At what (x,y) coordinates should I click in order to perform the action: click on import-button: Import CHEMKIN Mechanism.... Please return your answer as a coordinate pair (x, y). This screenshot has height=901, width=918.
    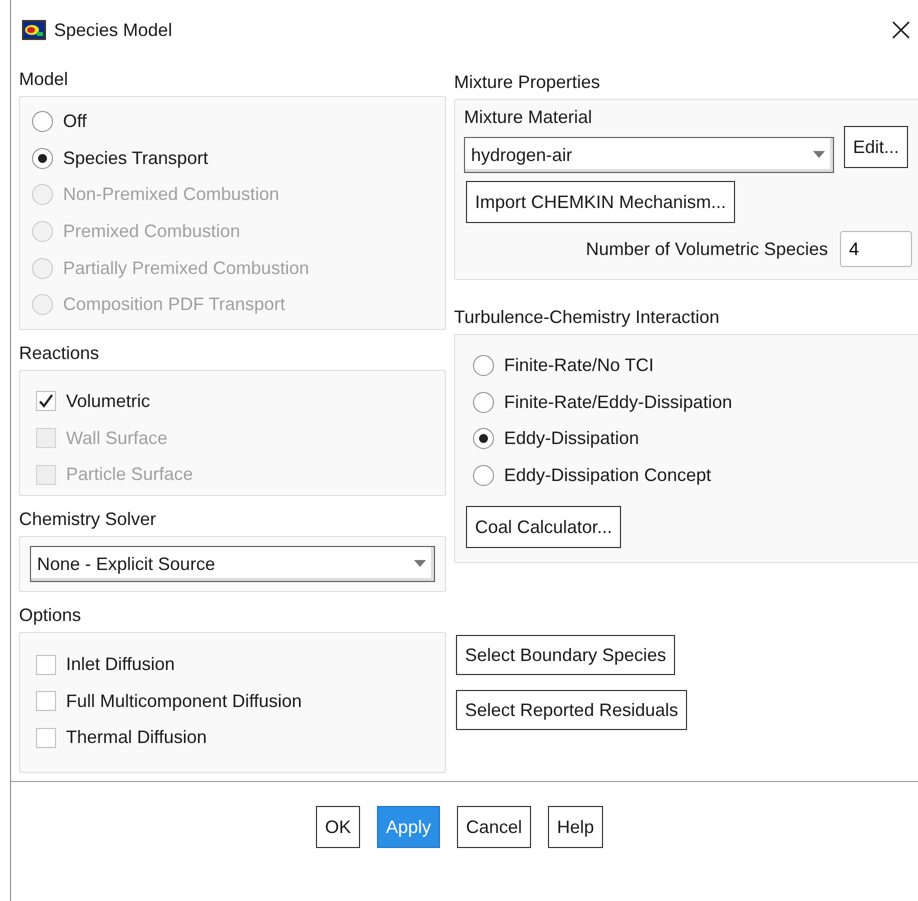
    Looking at the image, I should click on (601, 202).